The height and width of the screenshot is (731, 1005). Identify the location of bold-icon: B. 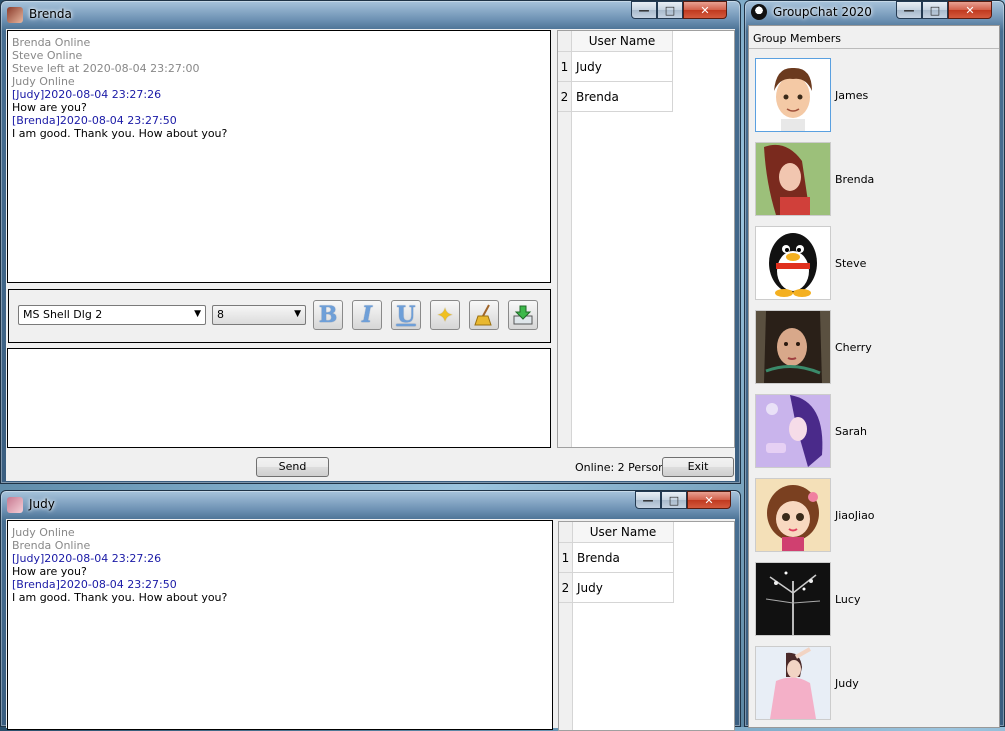
(328, 315).